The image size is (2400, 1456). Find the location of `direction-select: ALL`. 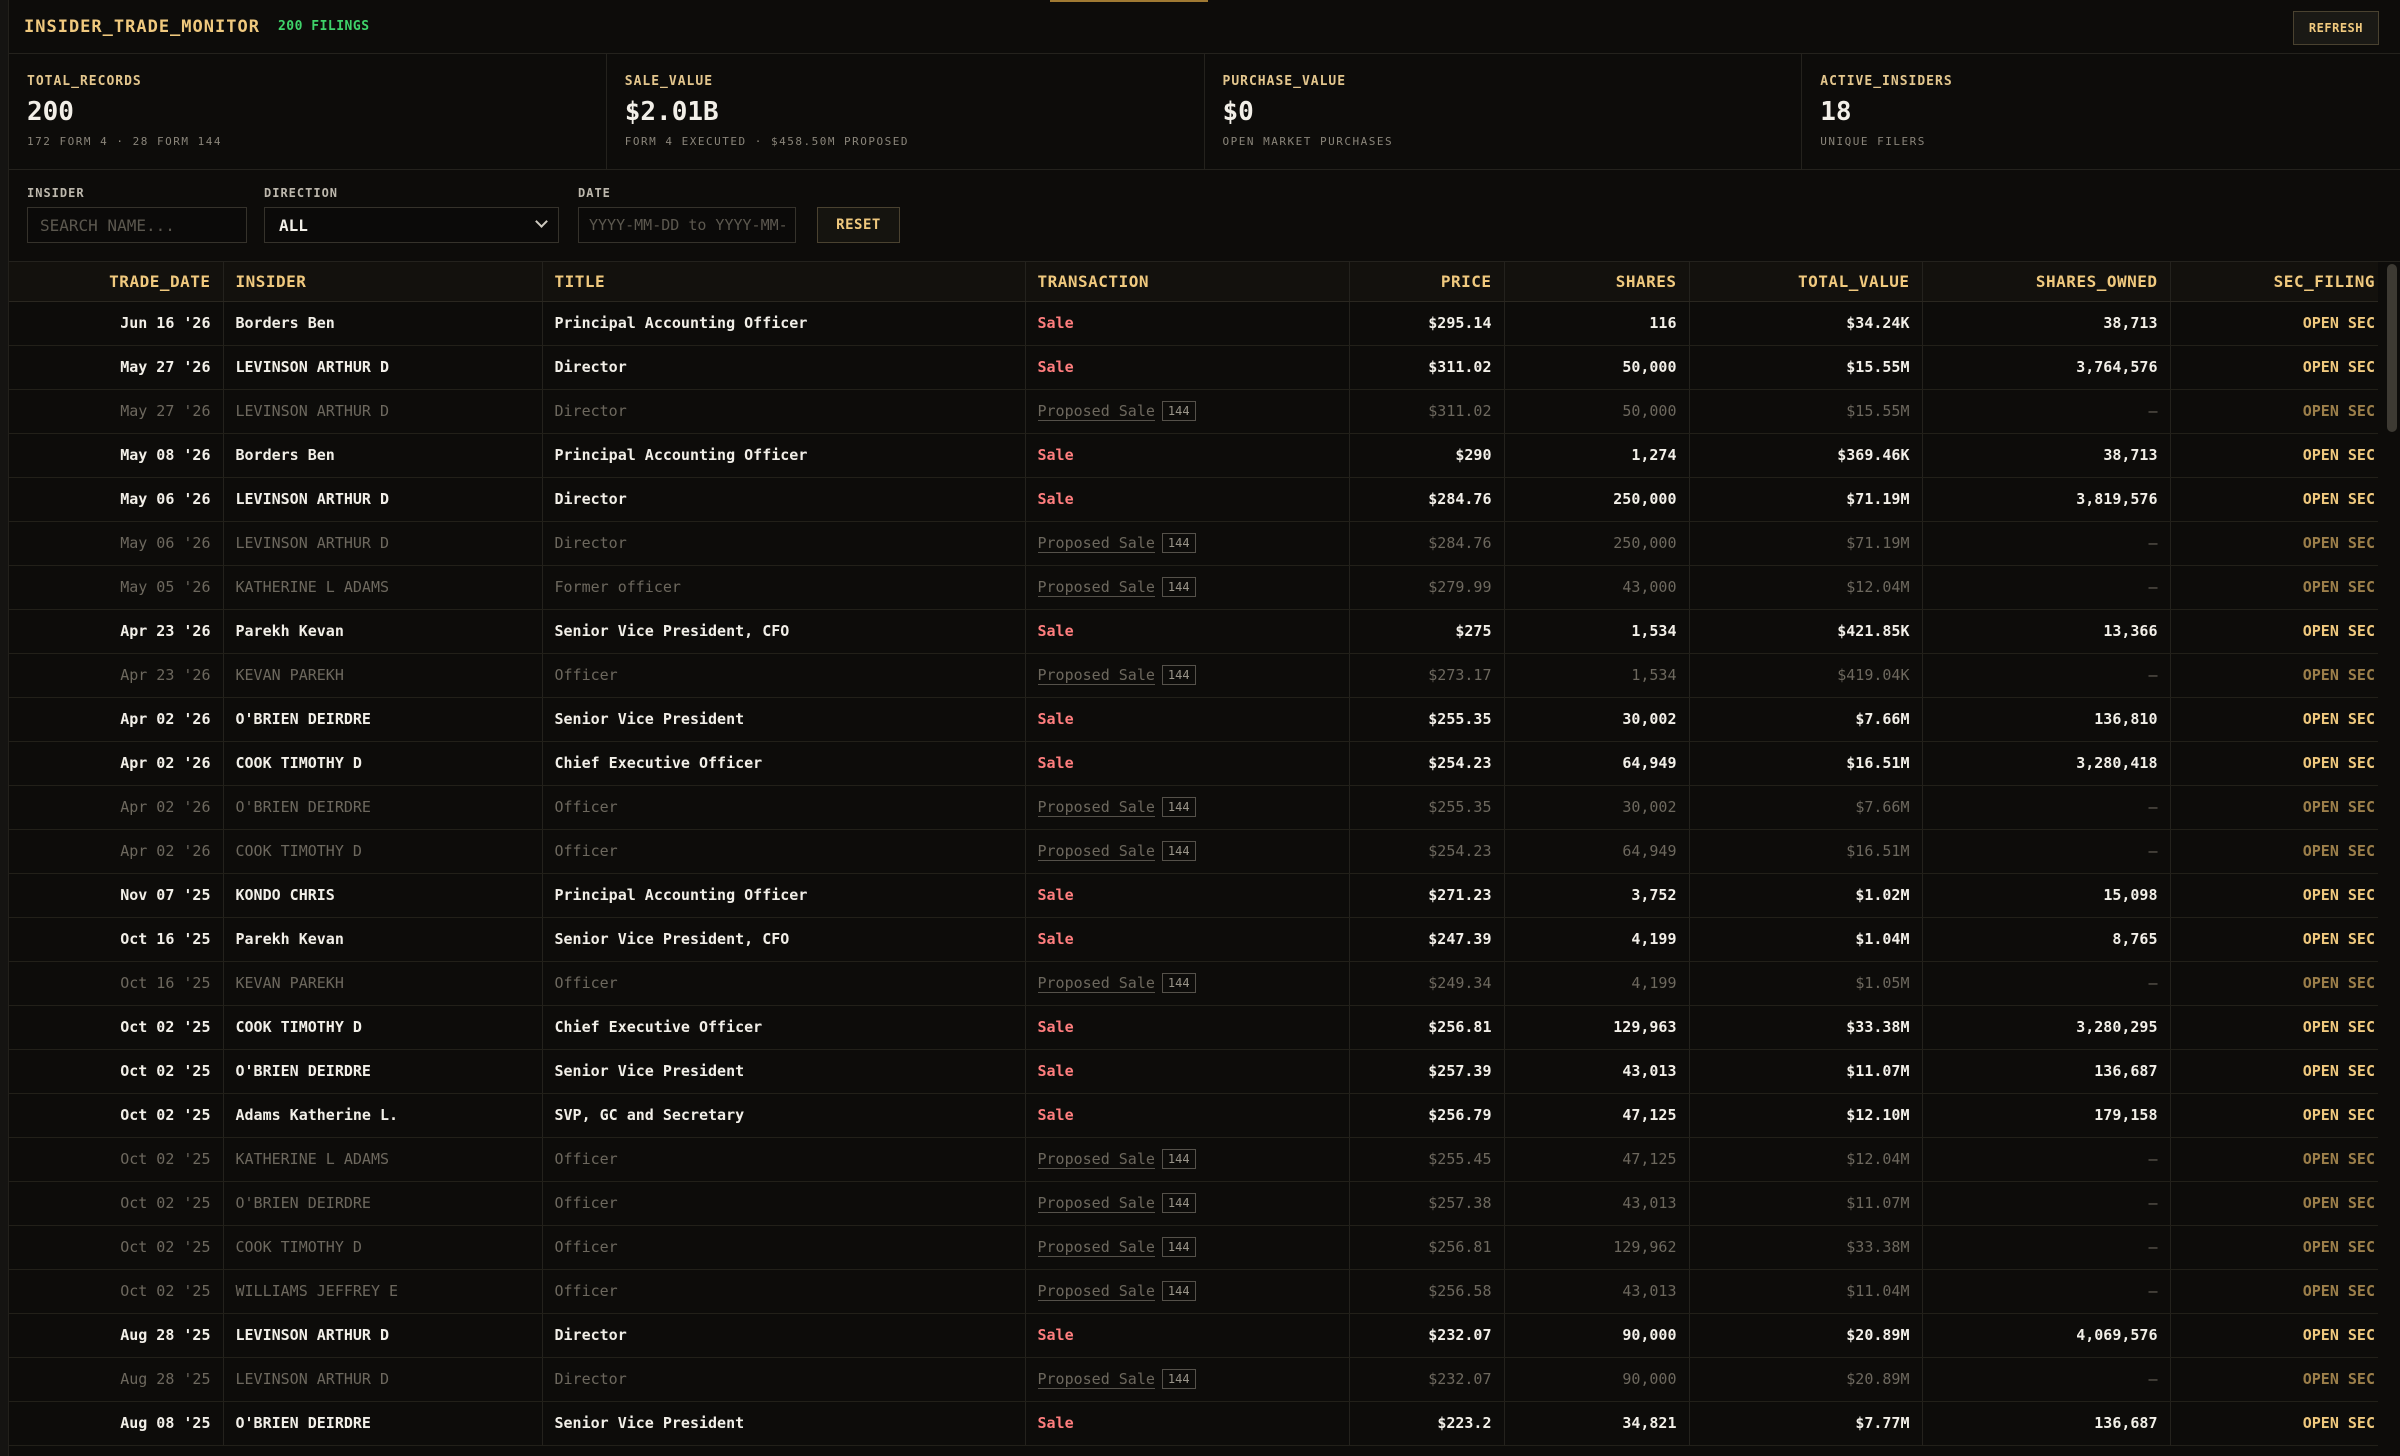

direction-select: ALL is located at coordinates (411, 225).